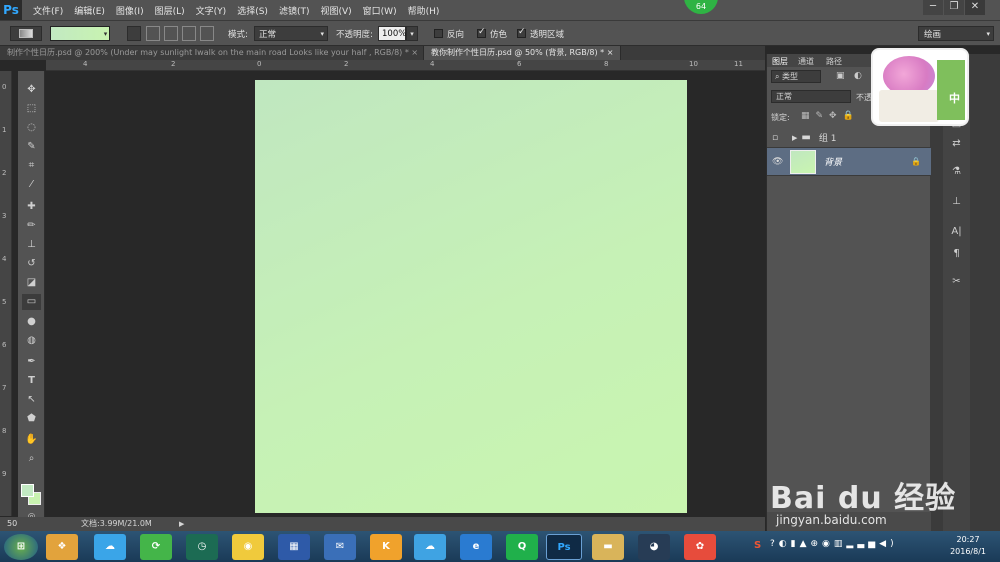 The height and width of the screenshot is (562, 1000). What do you see at coordinates (110, 547) in the screenshot?
I see `baidu-netdisk-icon: ☁` at bounding box center [110, 547].